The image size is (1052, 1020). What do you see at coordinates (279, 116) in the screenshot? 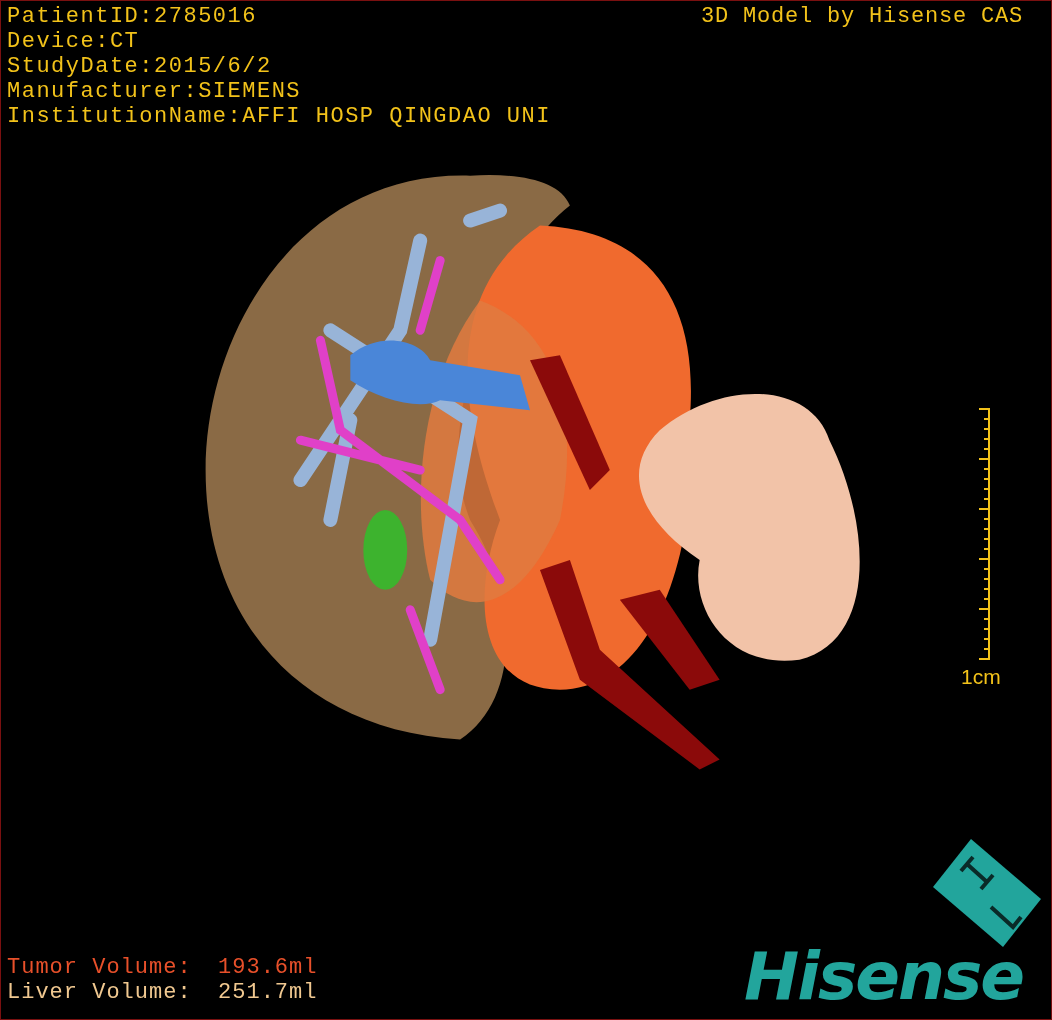
I see `info-text: InstitutionName:AFFI HOSP QINGDAO UNI` at bounding box center [279, 116].